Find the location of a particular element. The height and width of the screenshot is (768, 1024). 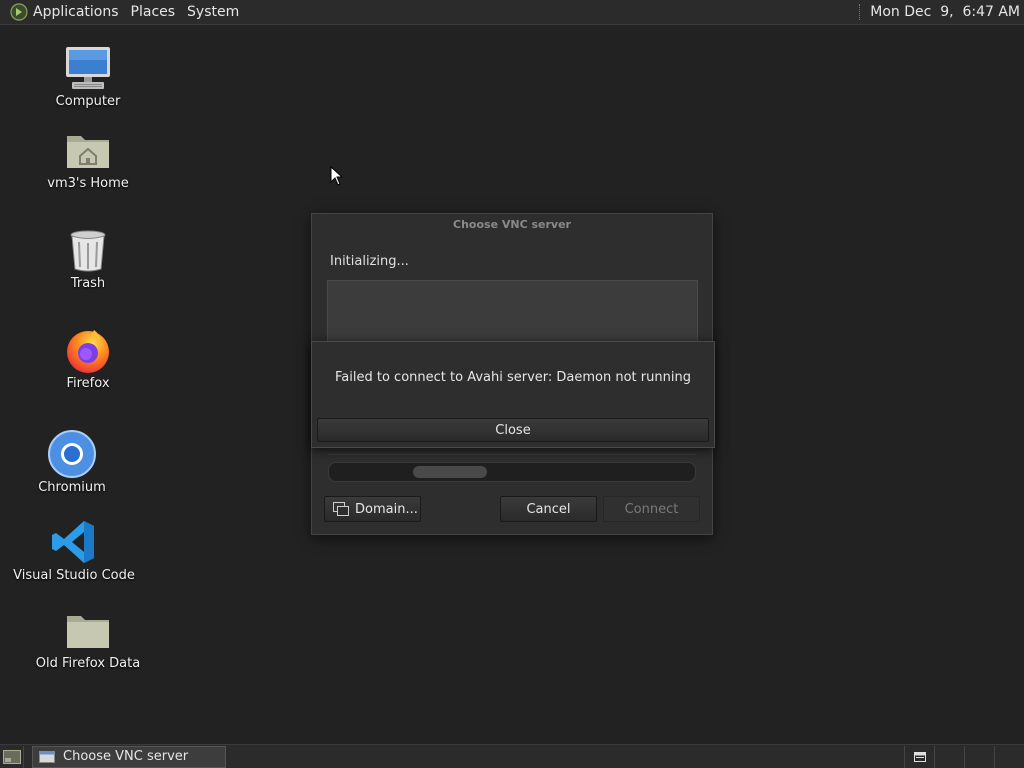

workspace-window-icon is located at coordinates (919, 756).